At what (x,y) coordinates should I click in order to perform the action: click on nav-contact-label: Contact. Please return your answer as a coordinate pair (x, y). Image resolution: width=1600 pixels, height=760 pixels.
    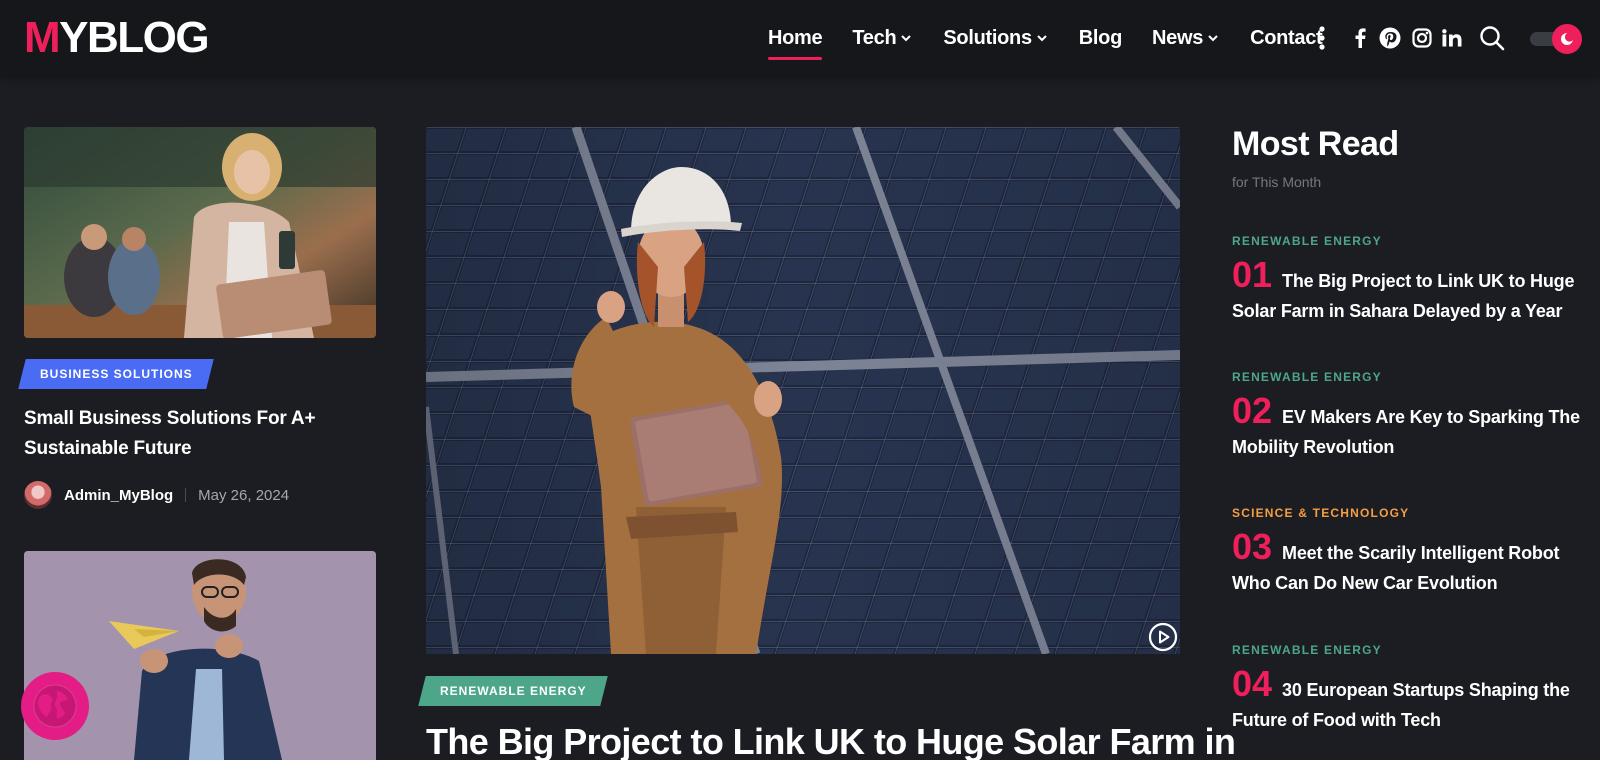
    Looking at the image, I should click on (1286, 37).